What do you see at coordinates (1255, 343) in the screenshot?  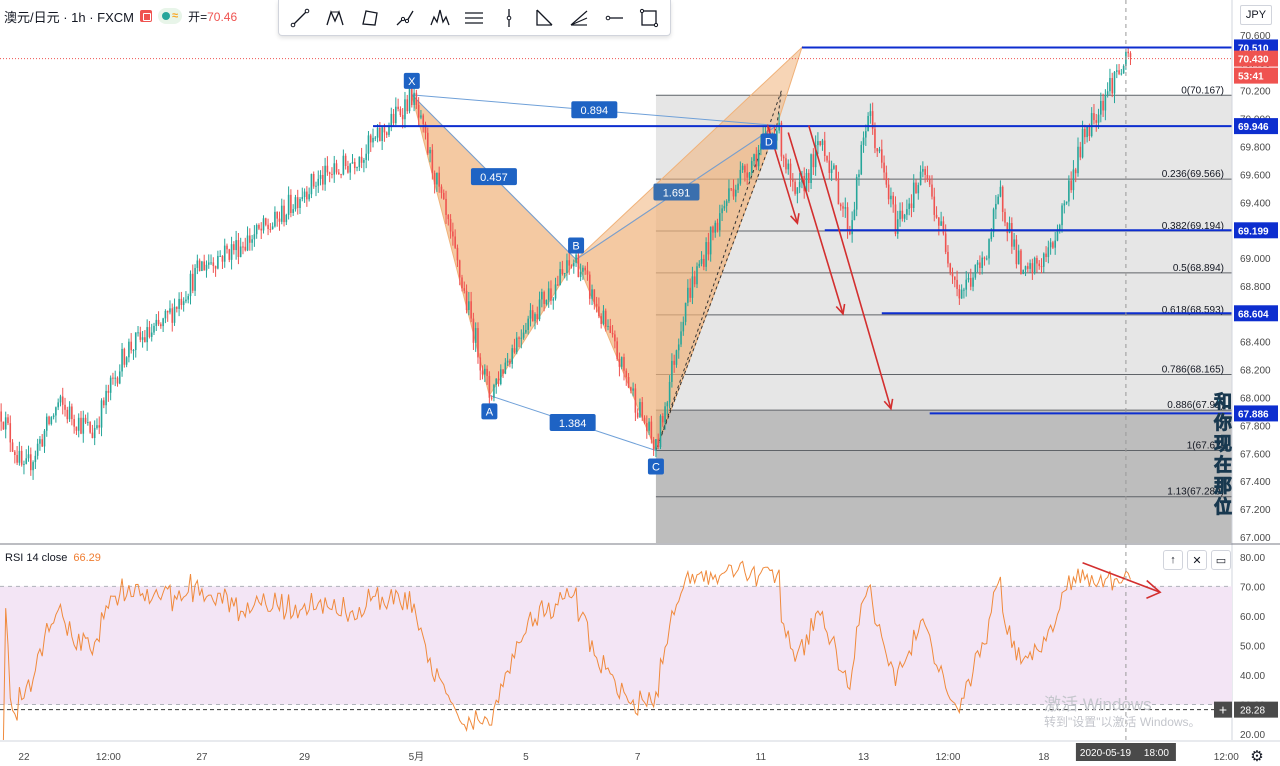 I see `price-axis-tick: 68.400` at bounding box center [1255, 343].